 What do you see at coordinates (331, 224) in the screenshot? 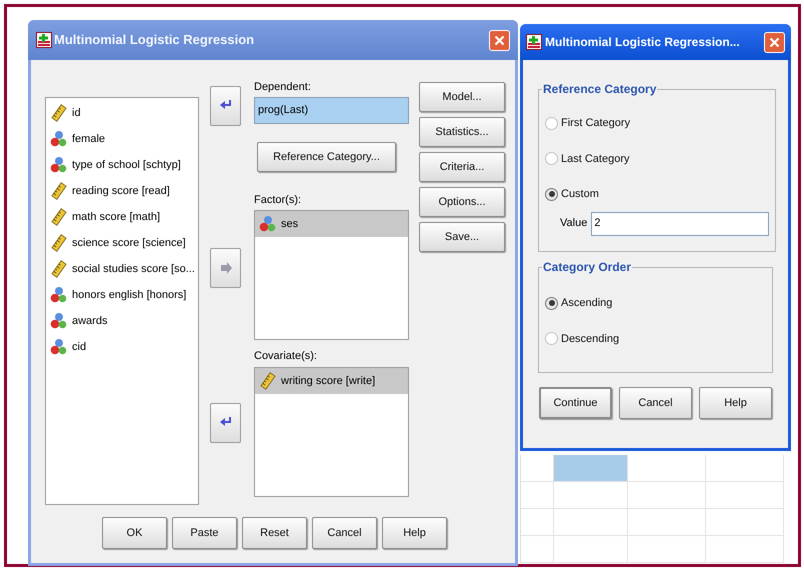
I see `list-item: ses` at bounding box center [331, 224].